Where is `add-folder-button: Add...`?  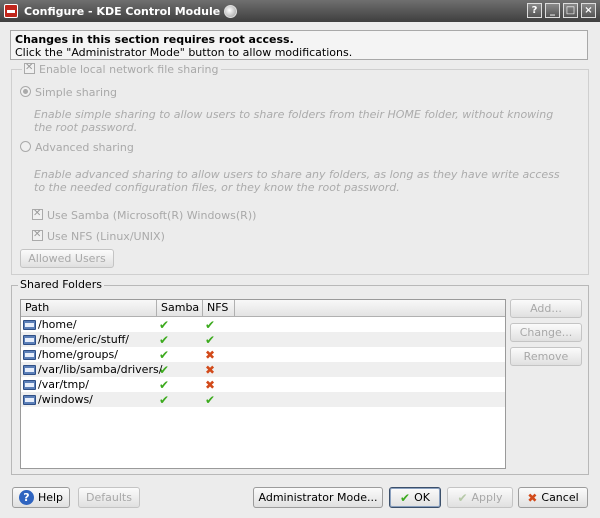 add-folder-button: Add... is located at coordinates (546, 308).